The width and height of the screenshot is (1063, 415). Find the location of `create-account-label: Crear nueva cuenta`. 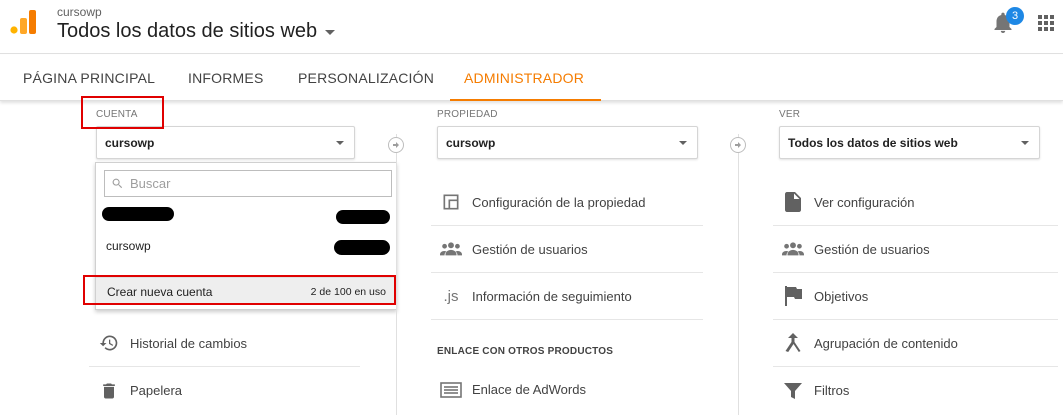

create-account-label: Crear nueva cuenta is located at coordinates (160, 292).